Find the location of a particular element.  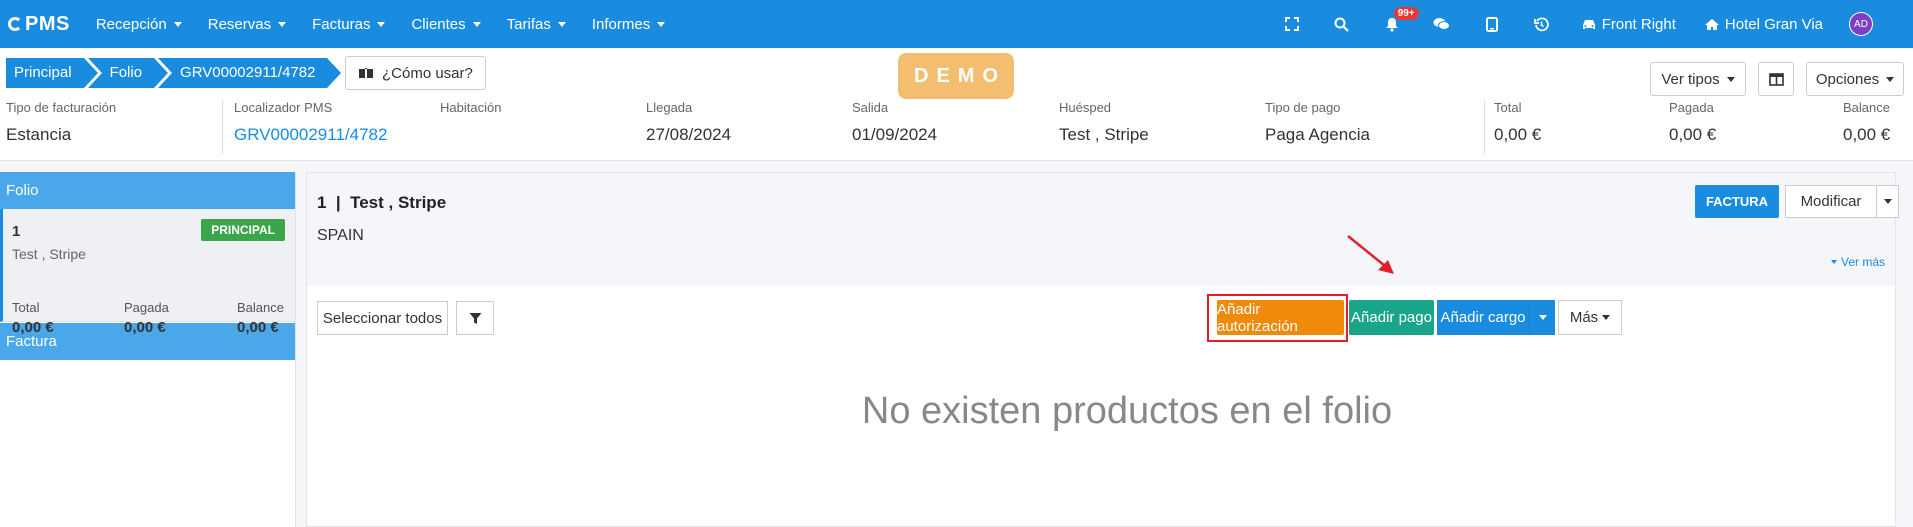

filter-button is located at coordinates (475, 318).